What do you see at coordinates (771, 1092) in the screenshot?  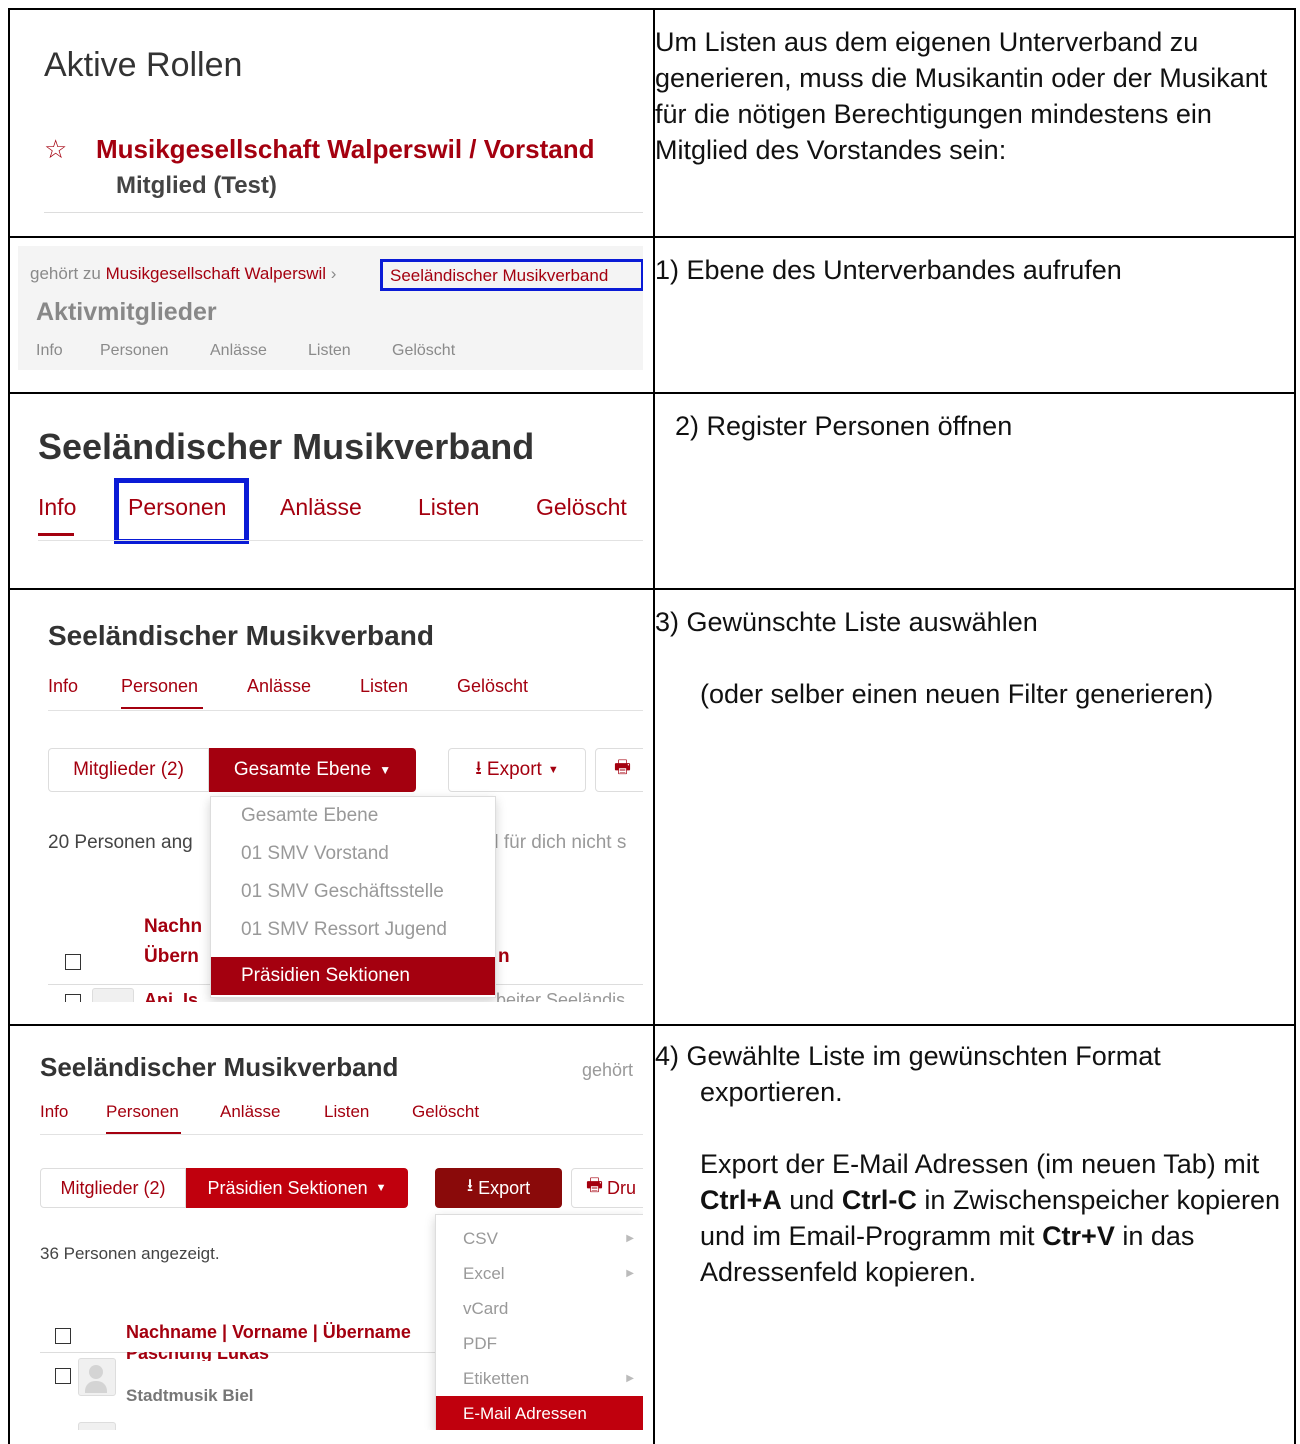 I see `step4-heading-2: exportieren.` at bounding box center [771, 1092].